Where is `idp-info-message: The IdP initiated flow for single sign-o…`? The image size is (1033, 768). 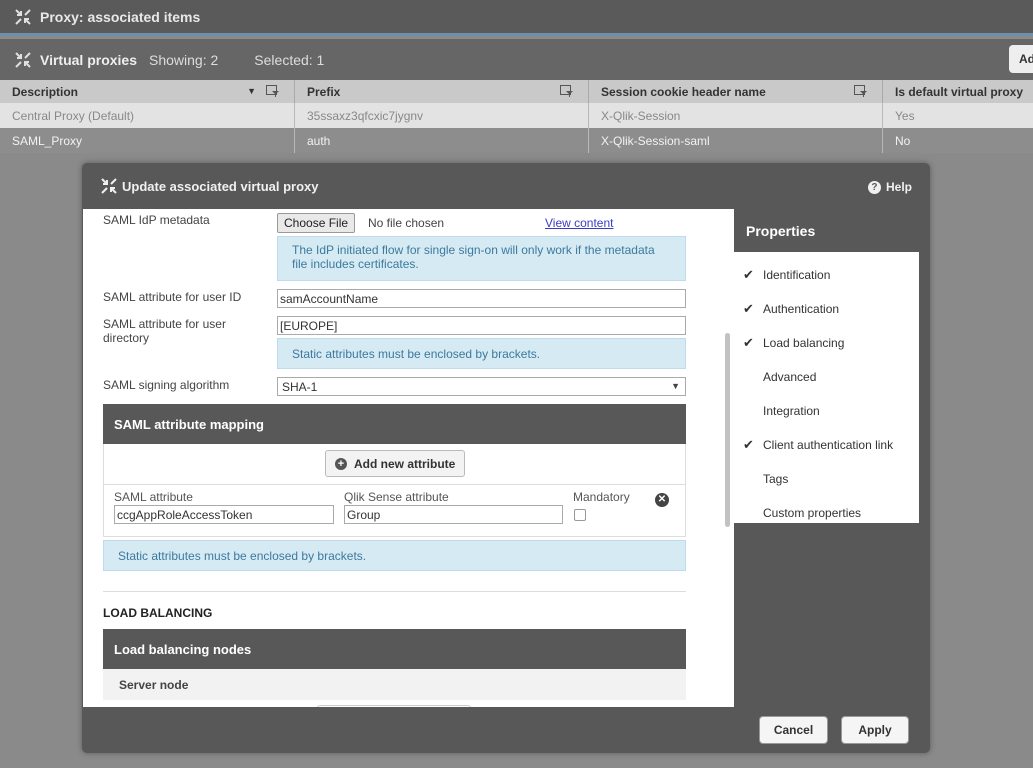 idp-info-message: The IdP initiated flow for single sign-o… is located at coordinates (481, 258).